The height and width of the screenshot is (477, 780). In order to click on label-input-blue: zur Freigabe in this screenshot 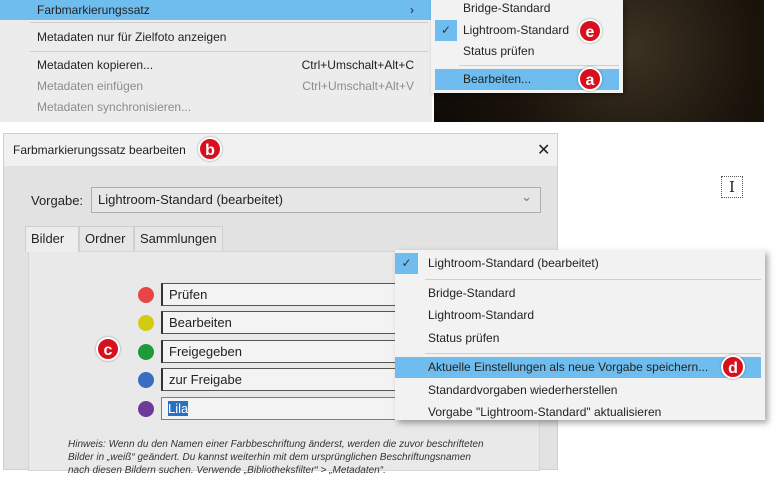, I will do `click(291, 379)`.